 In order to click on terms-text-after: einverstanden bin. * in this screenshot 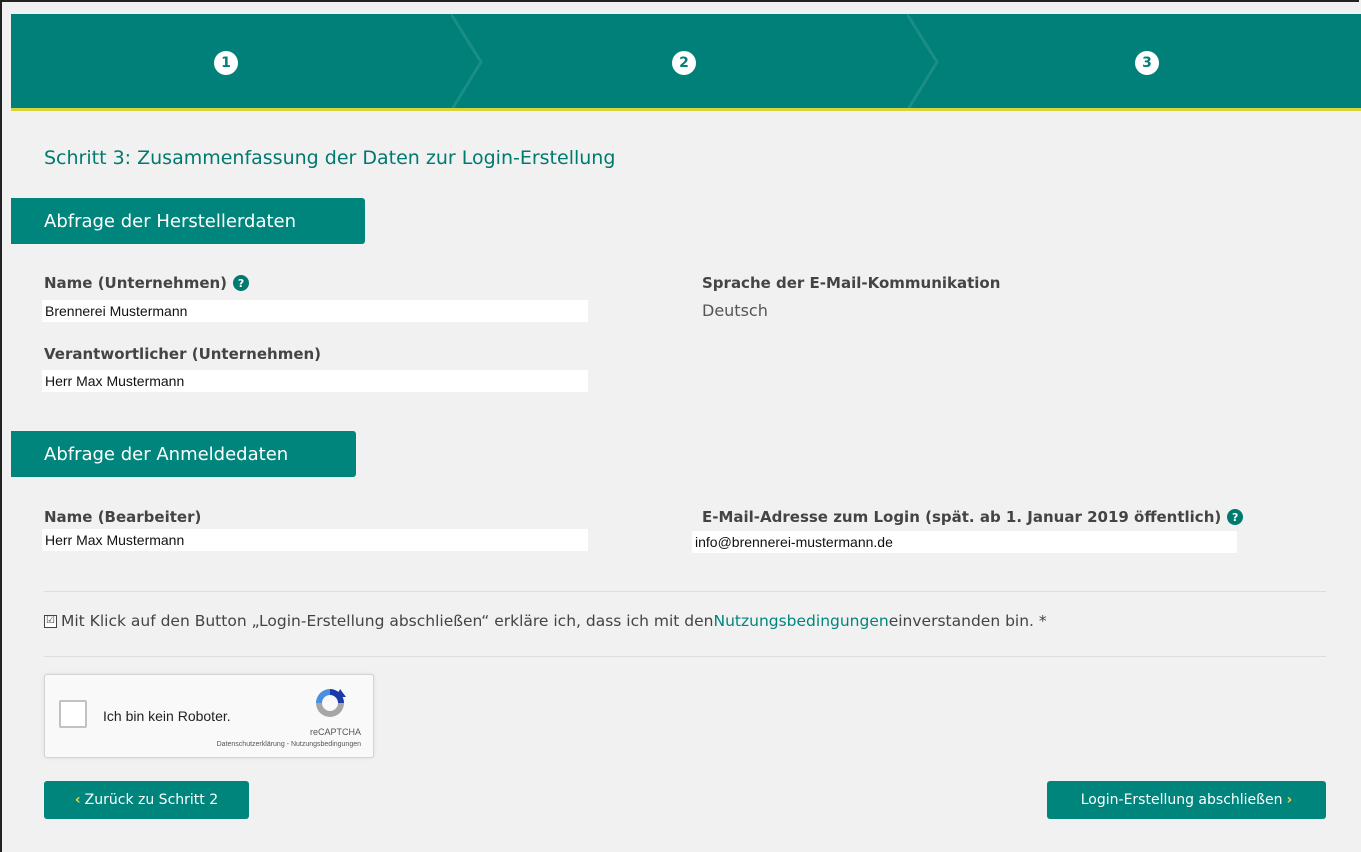, I will do `click(967, 621)`.